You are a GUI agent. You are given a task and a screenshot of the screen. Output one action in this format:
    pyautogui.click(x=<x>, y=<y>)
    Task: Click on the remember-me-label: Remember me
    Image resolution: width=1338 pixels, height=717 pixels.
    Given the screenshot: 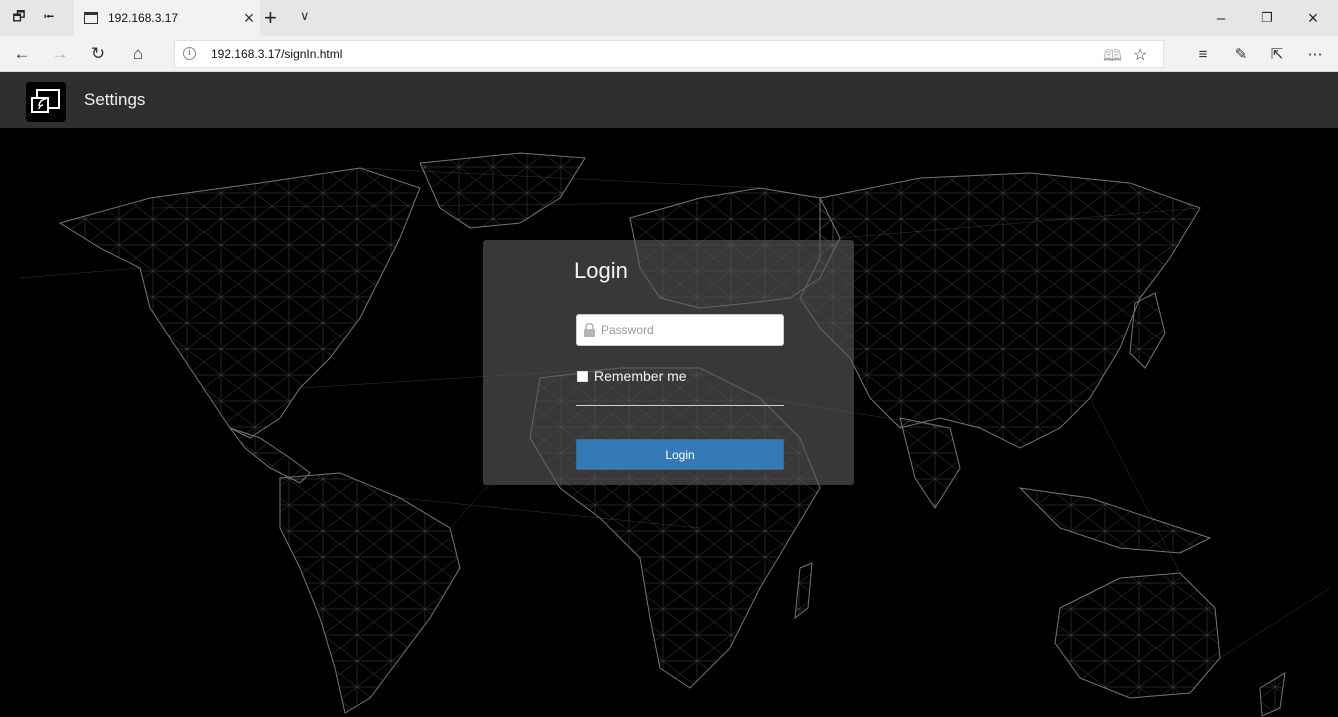 What is the action you would take?
    pyautogui.click(x=640, y=376)
    